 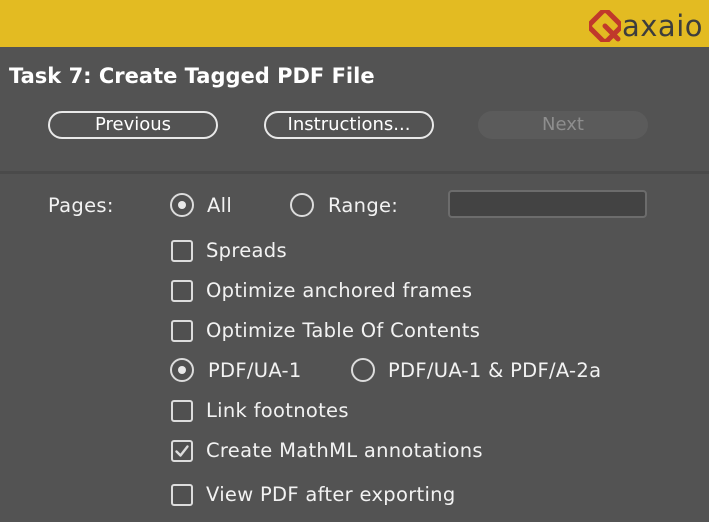 What do you see at coordinates (343, 330) in the screenshot?
I see `optimize-toc-label: Optimize Table Of Contents` at bounding box center [343, 330].